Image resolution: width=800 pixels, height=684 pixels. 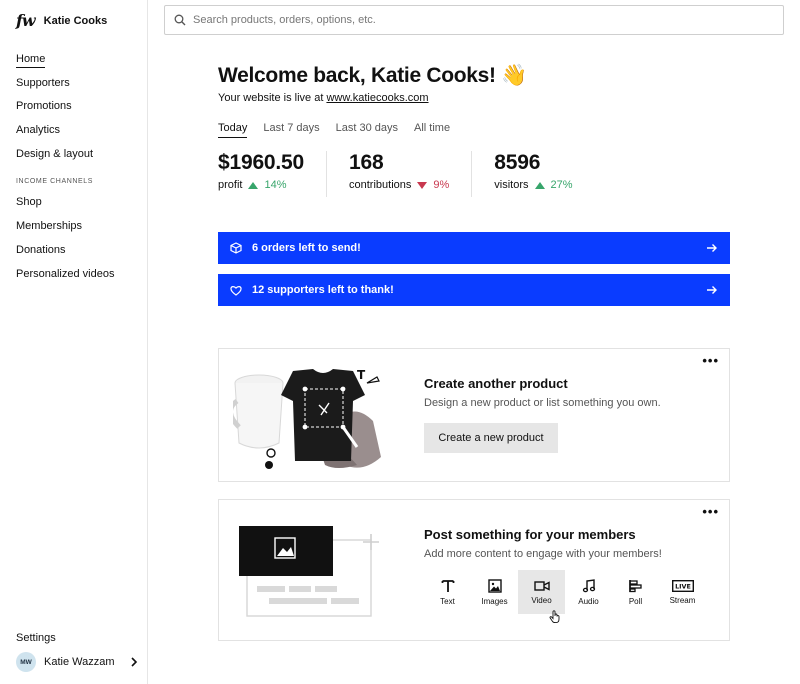 I want to click on card-title: Post something for your members, so click(x=530, y=534).